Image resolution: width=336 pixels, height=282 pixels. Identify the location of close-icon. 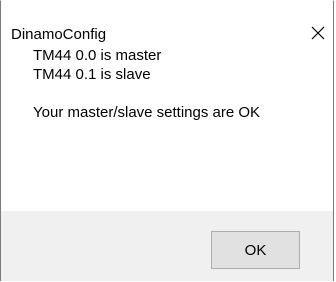
(318, 33).